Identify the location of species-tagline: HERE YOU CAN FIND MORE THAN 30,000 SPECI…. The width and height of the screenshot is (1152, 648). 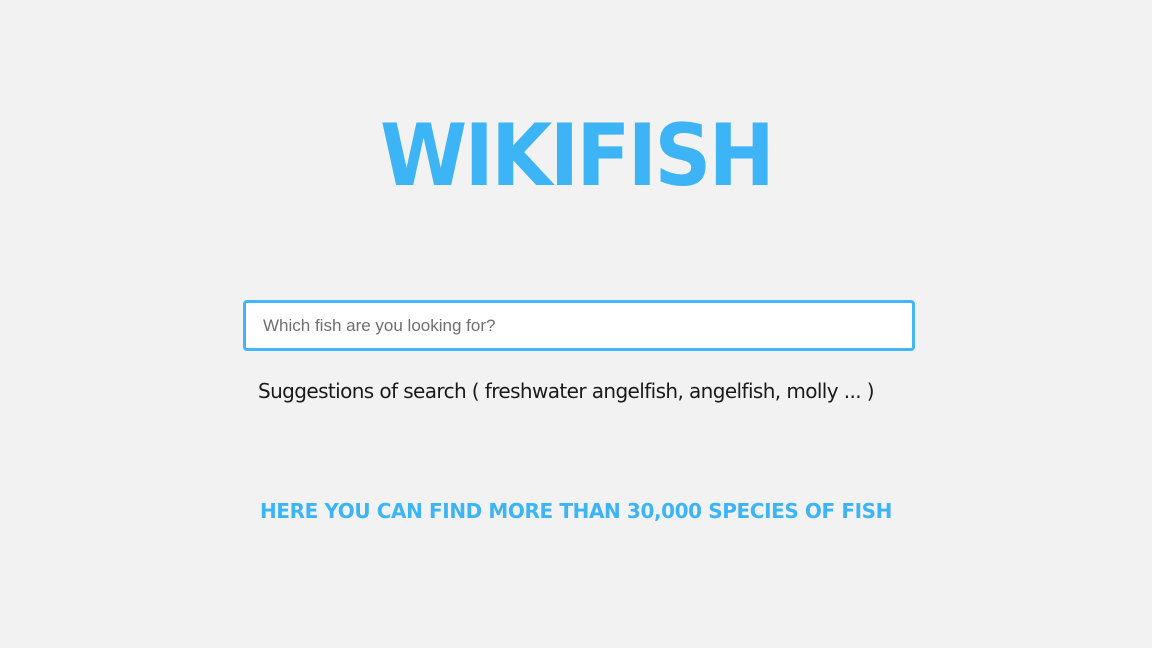
(576, 511).